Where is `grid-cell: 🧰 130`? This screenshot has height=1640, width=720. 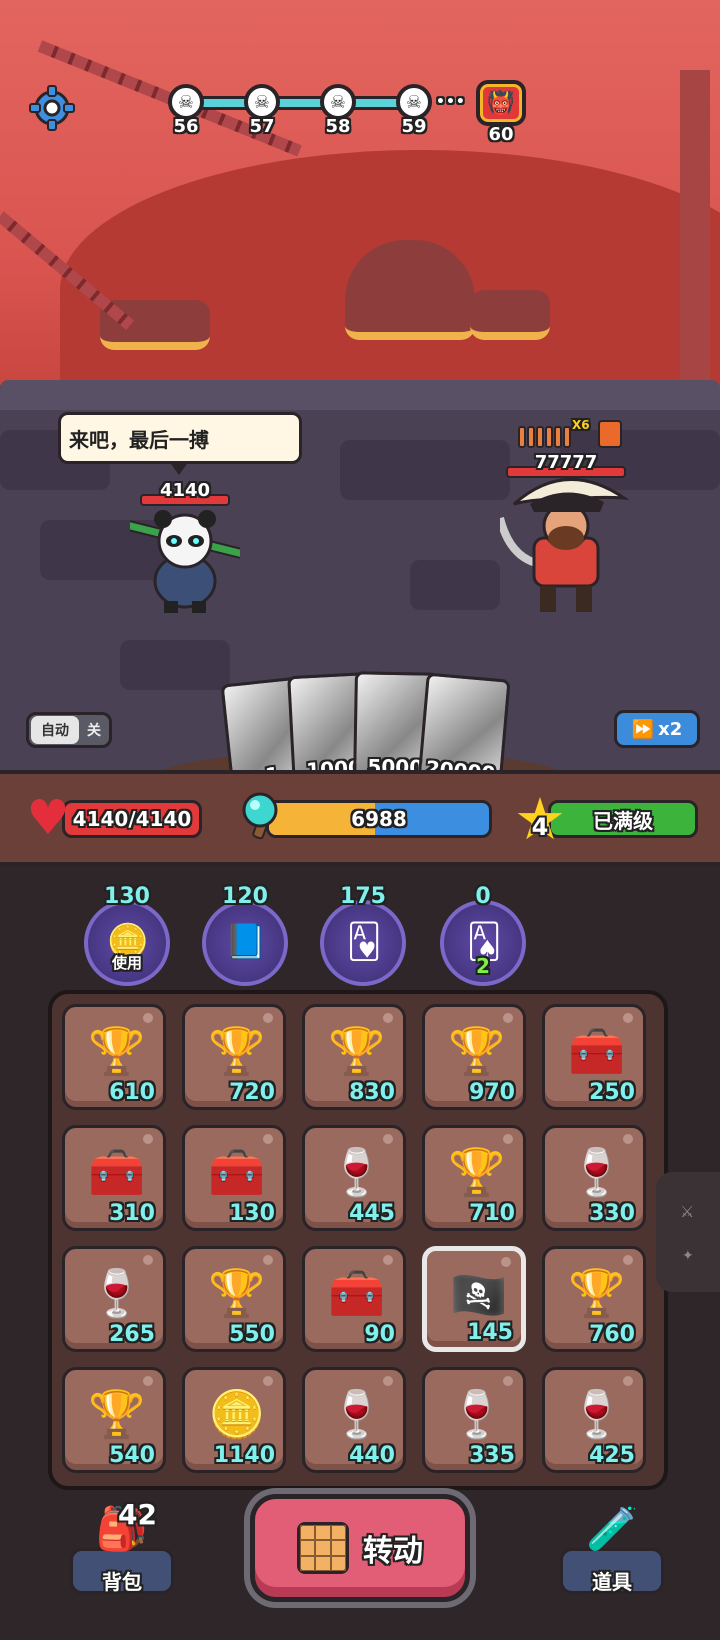 grid-cell: 🧰 130 is located at coordinates (234, 1178).